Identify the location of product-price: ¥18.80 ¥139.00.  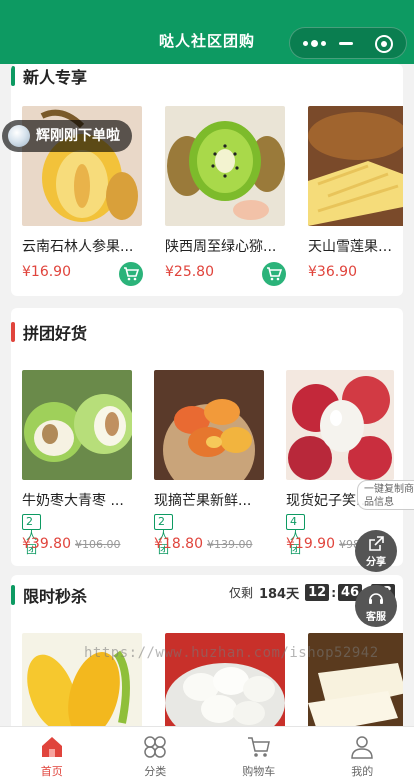
(203, 544).